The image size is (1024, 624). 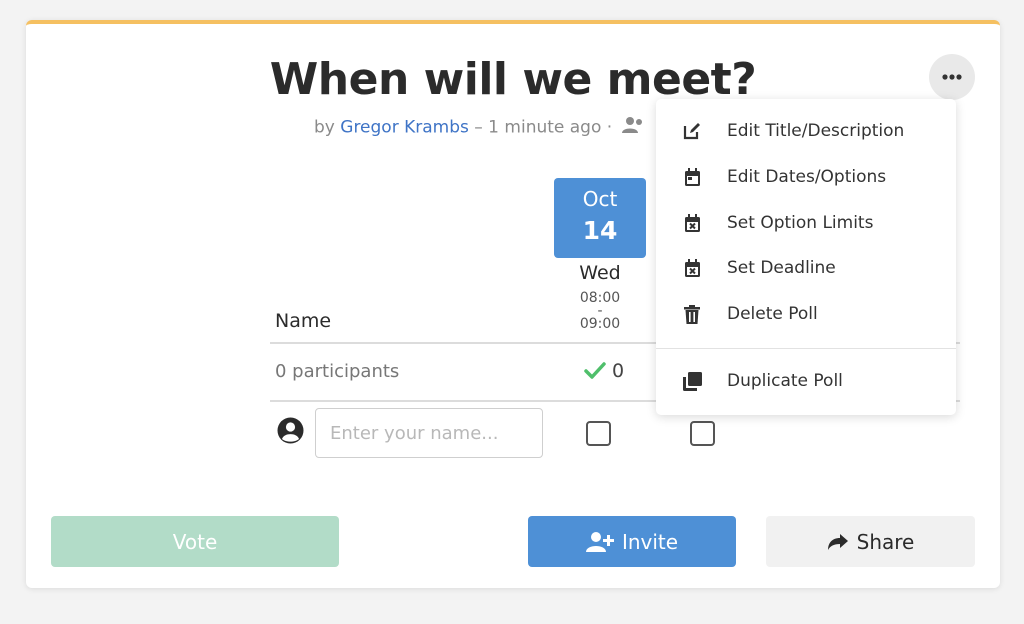 I want to click on time-range: 08:00 - 09:00, so click(x=600, y=311).